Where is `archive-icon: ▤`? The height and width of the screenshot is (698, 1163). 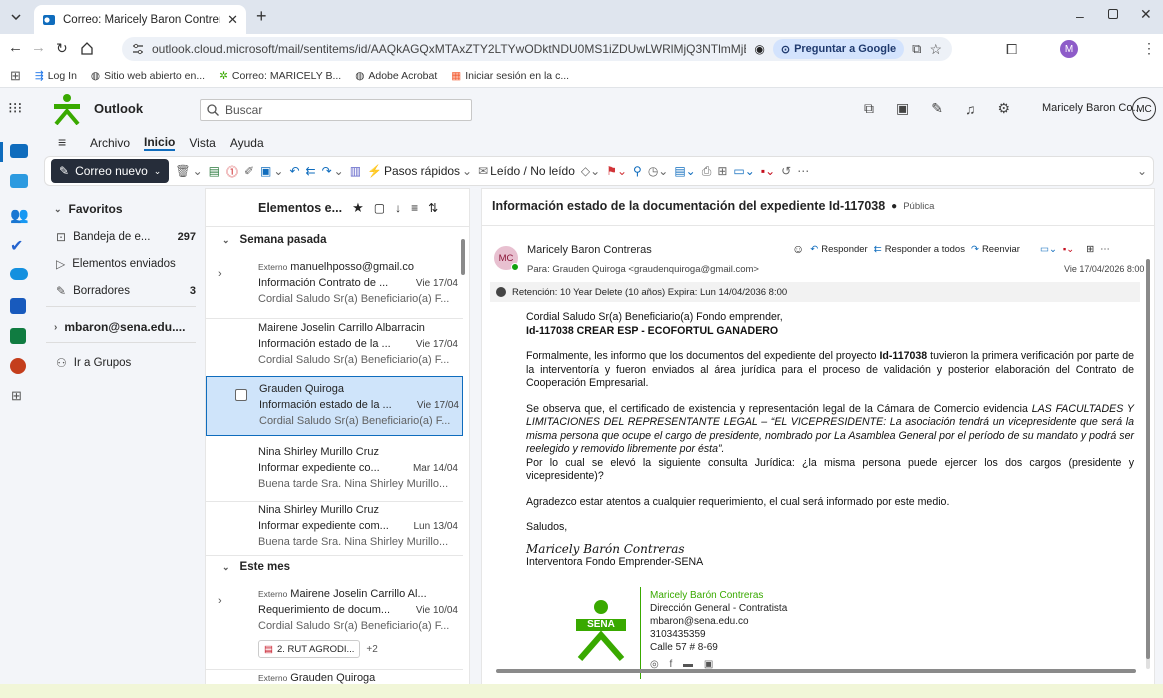 archive-icon: ▤ is located at coordinates (214, 171).